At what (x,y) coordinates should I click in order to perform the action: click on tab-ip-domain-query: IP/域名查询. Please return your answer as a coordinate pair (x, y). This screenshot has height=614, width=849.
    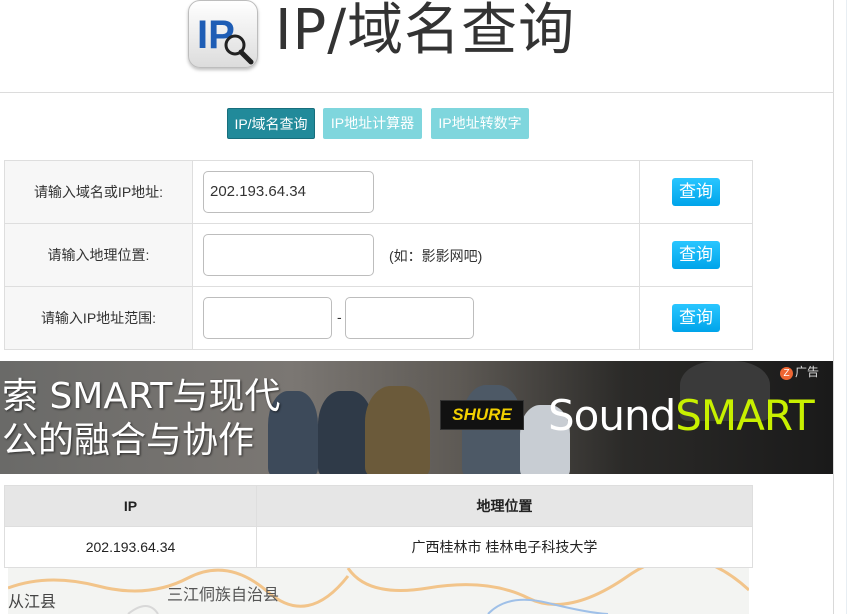
    Looking at the image, I should click on (271, 123).